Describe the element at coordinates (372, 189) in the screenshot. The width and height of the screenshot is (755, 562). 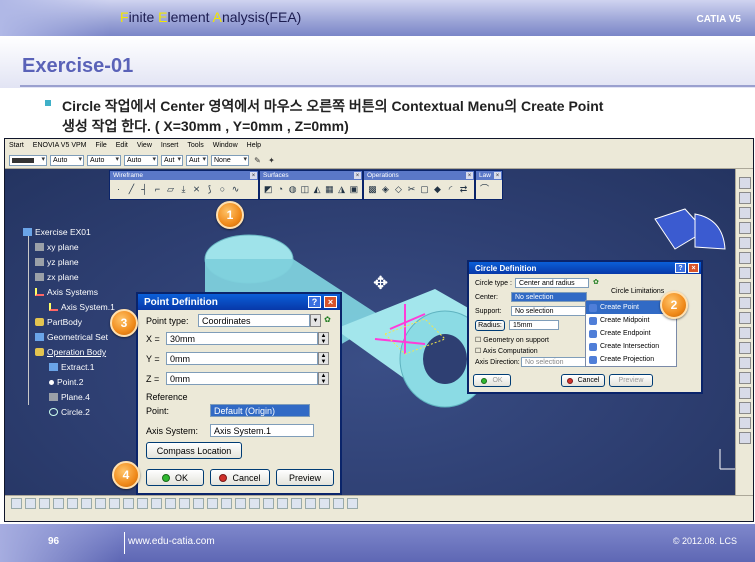
I see `join-icon: ▩` at that location.